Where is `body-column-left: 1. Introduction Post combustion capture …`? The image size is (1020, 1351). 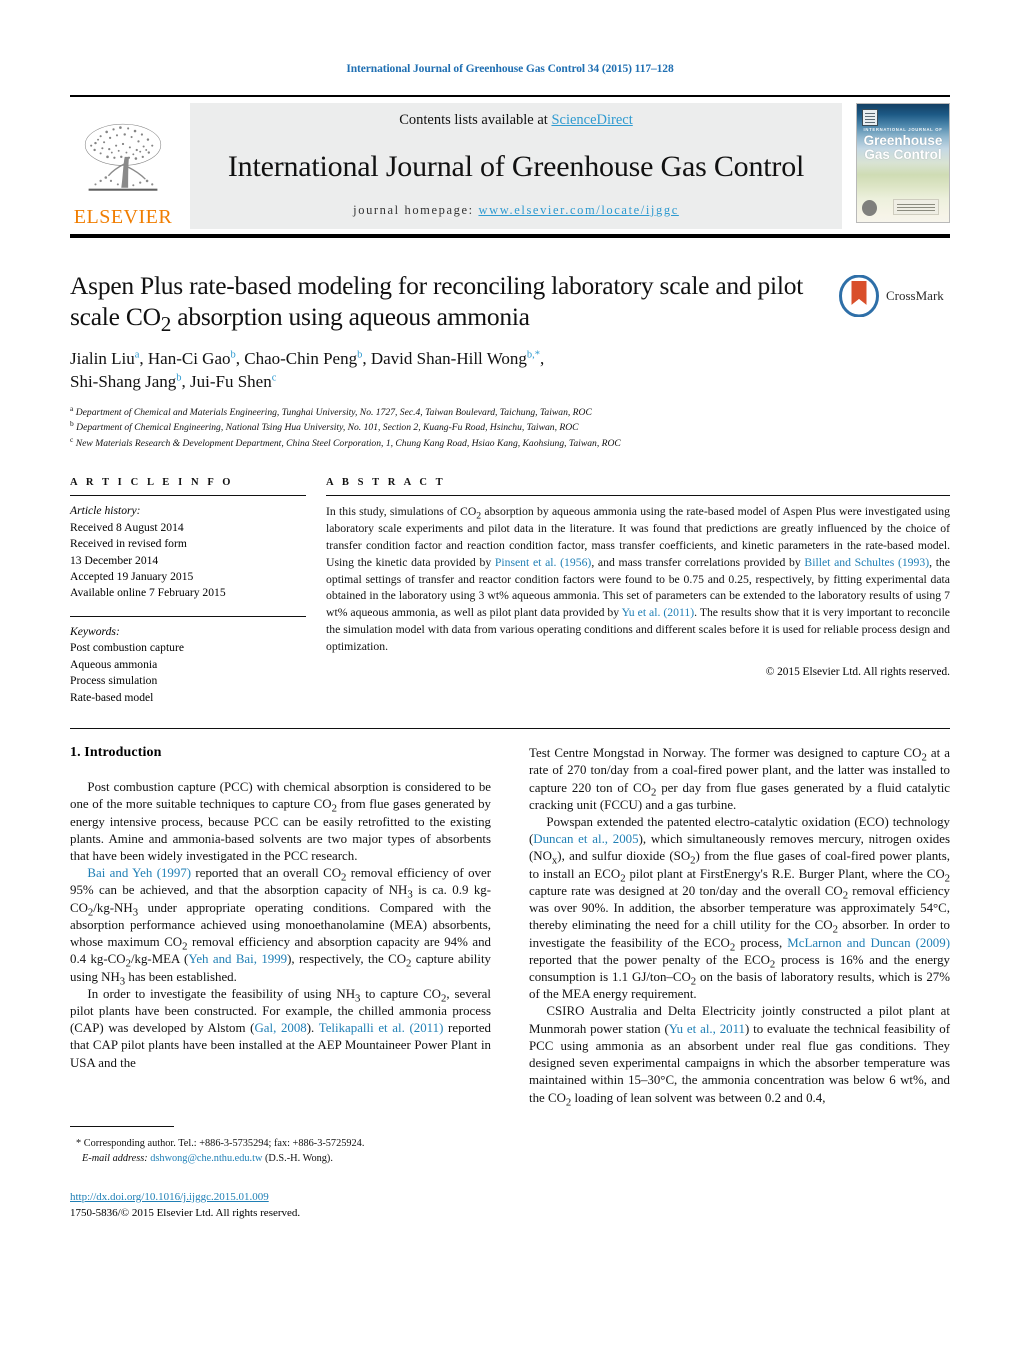
body-column-left: 1. Introduction Post combustion capture … is located at coordinates (280, 983).